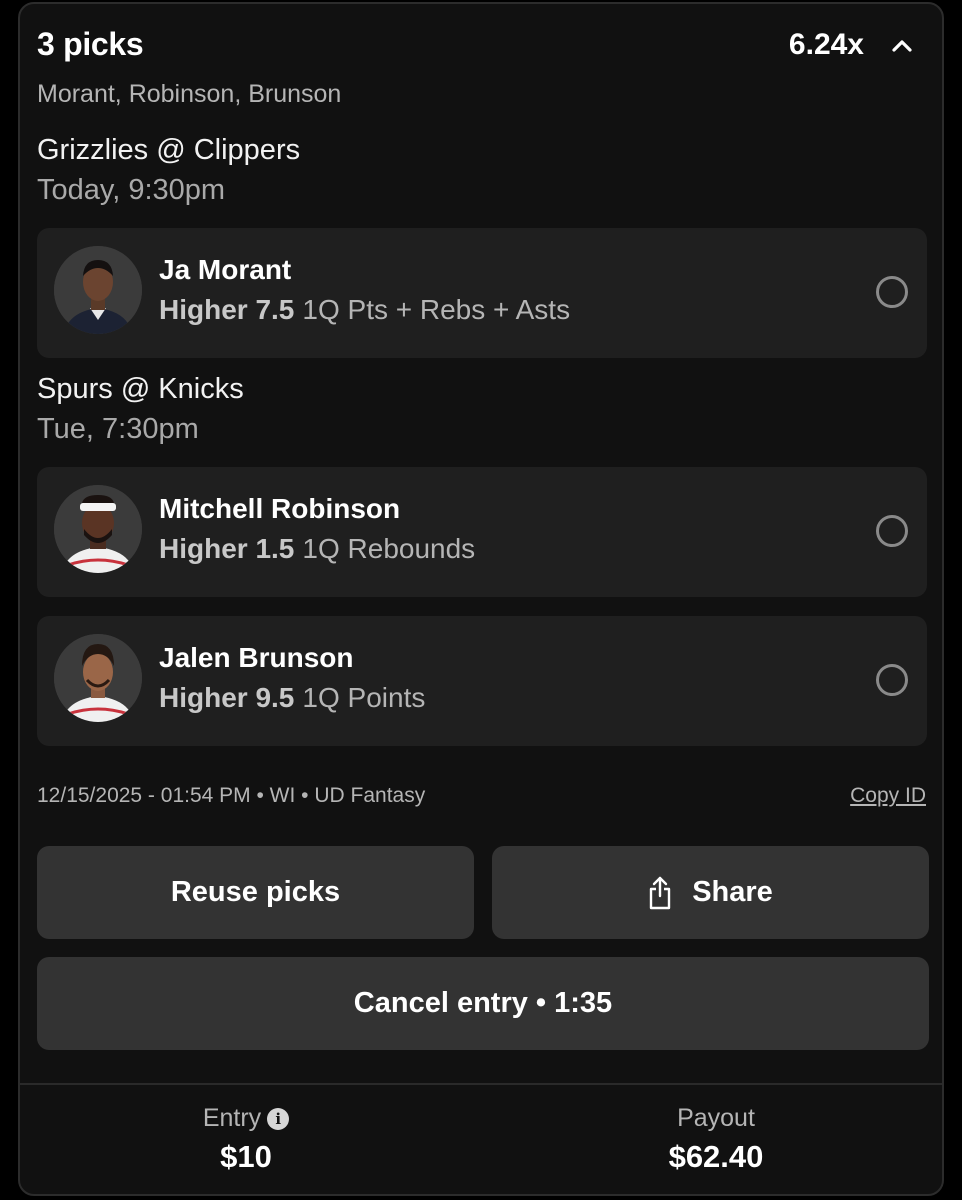 The height and width of the screenshot is (1200, 962). I want to click on entry-summary: Entry i $10, so click(246, 1139).